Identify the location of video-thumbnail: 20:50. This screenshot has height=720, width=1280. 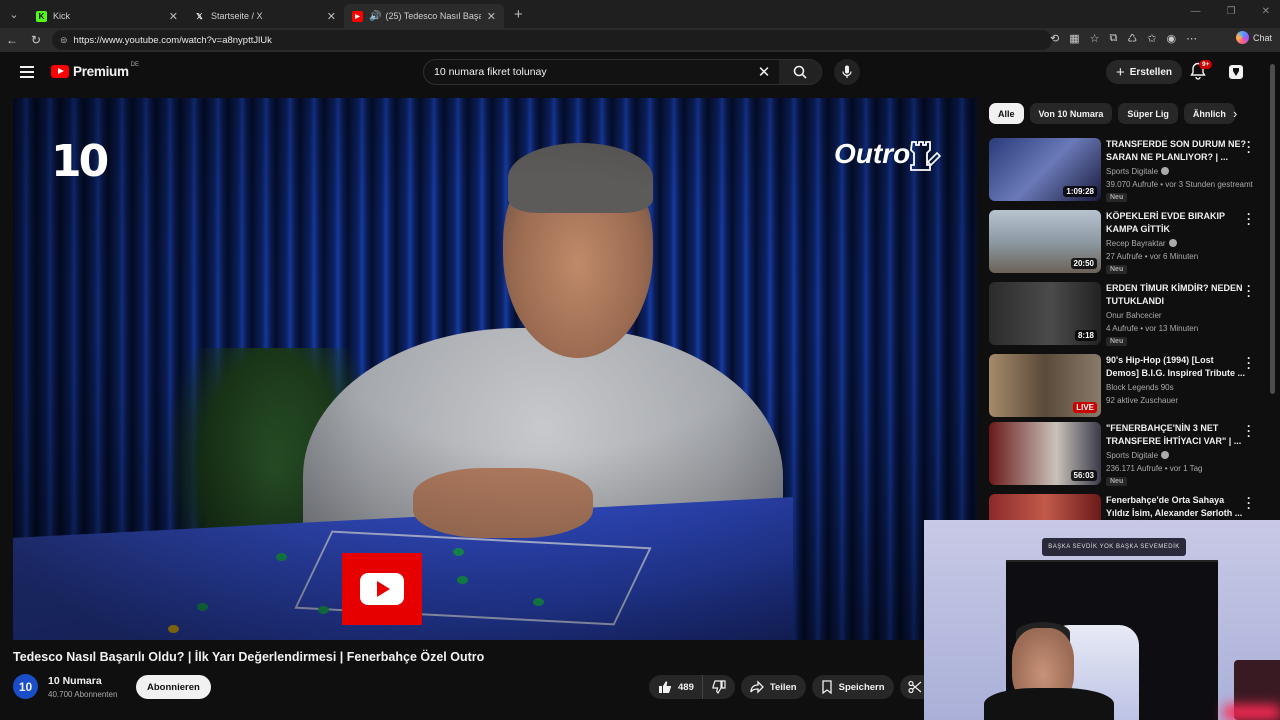
(1045, 241).